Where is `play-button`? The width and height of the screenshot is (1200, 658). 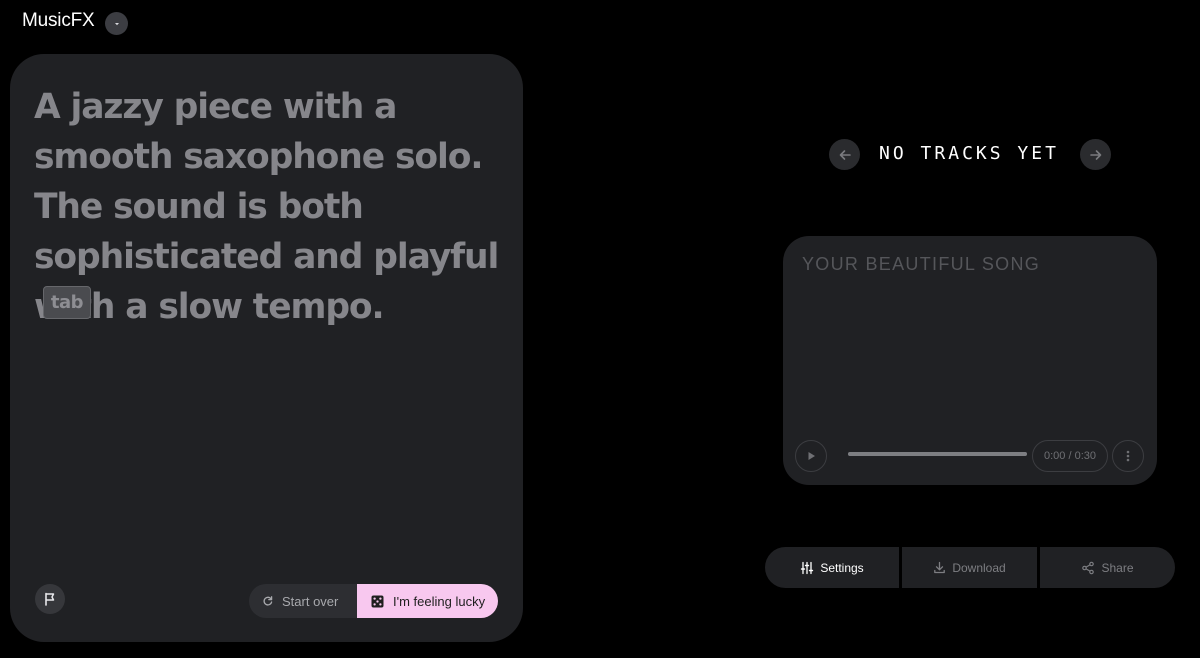
play-button is located at coordinates (811, 456).